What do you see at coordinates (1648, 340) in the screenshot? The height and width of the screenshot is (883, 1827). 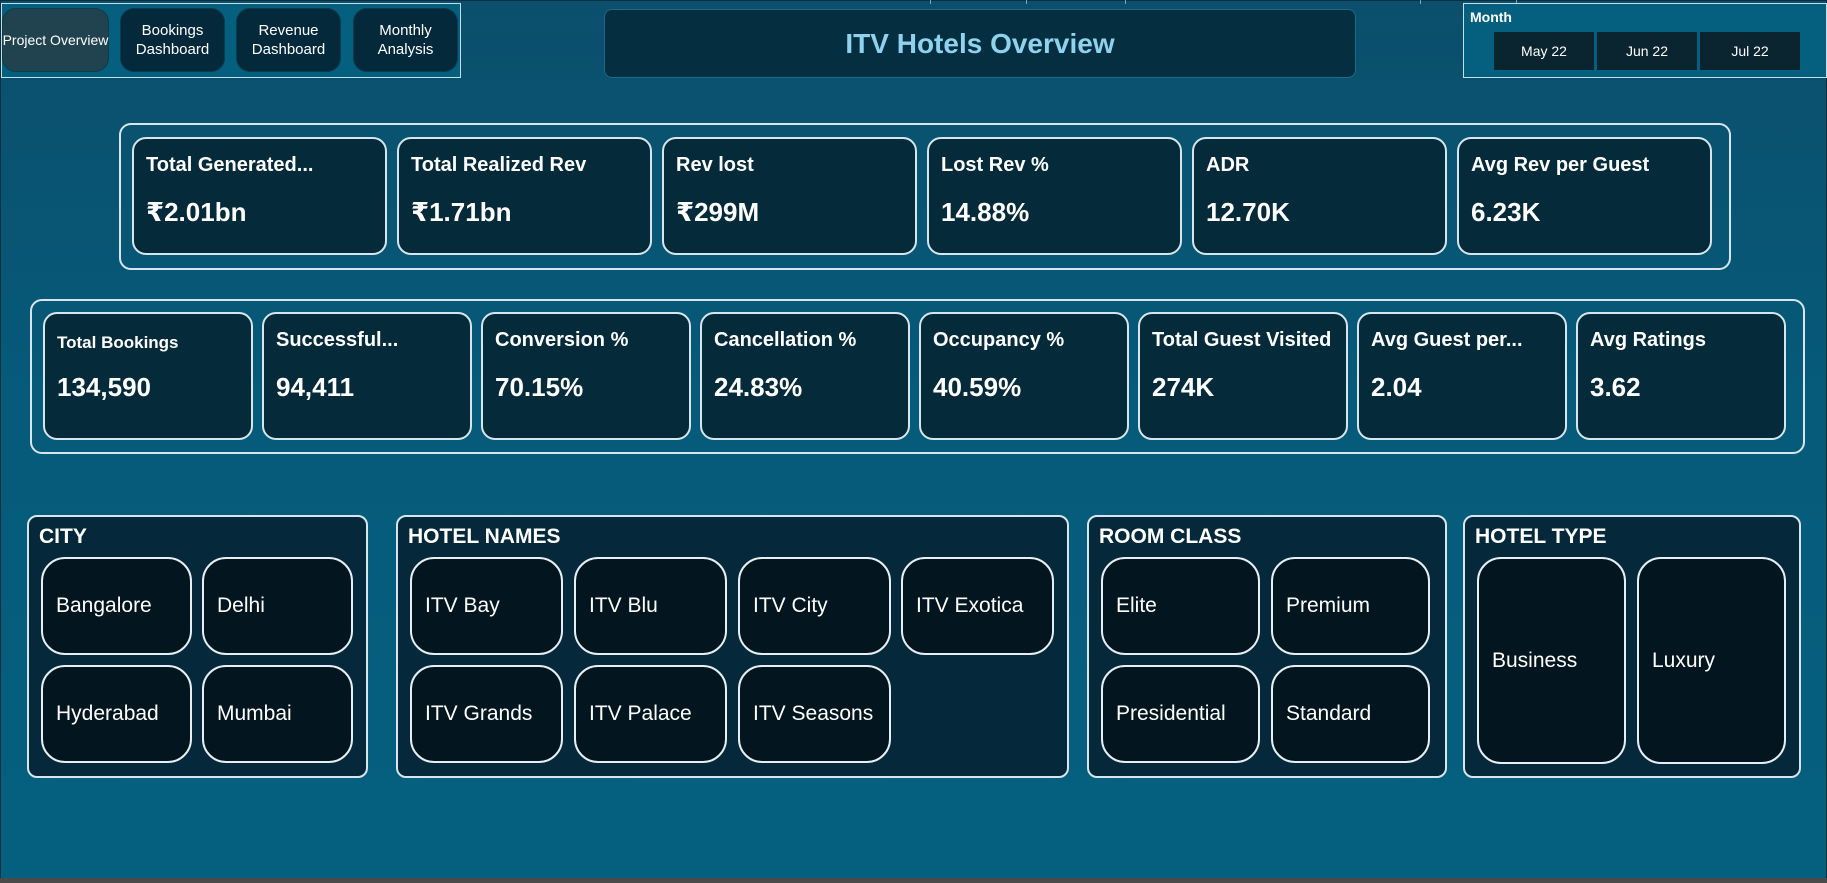 I see `kpi-label: Avg Ratings` at bounding box center [1648, 340].